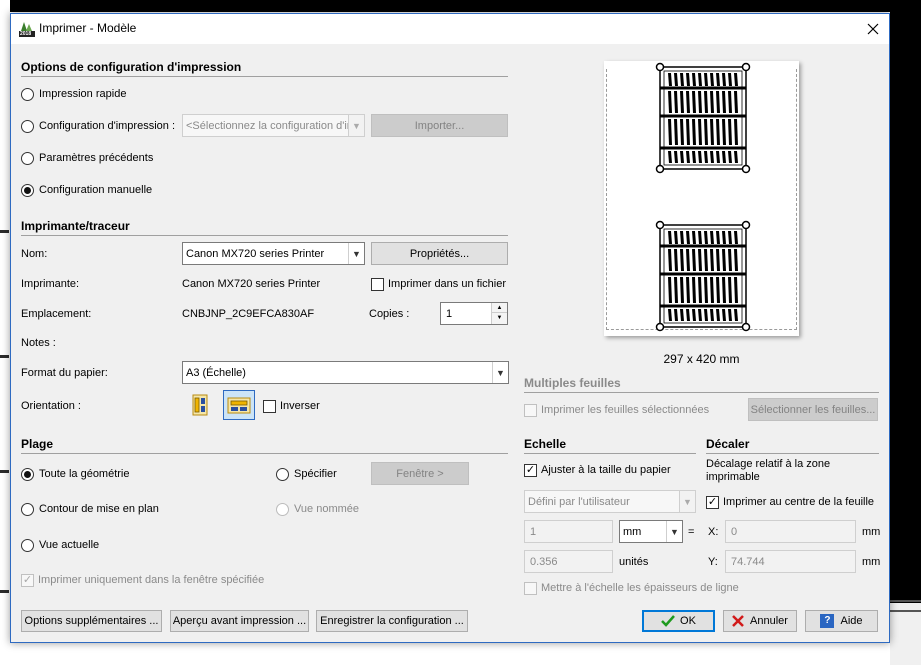  Describe the element at coordinates (420, 473) in the screenshot. I see `window-button: Fenêtre >` at that location.